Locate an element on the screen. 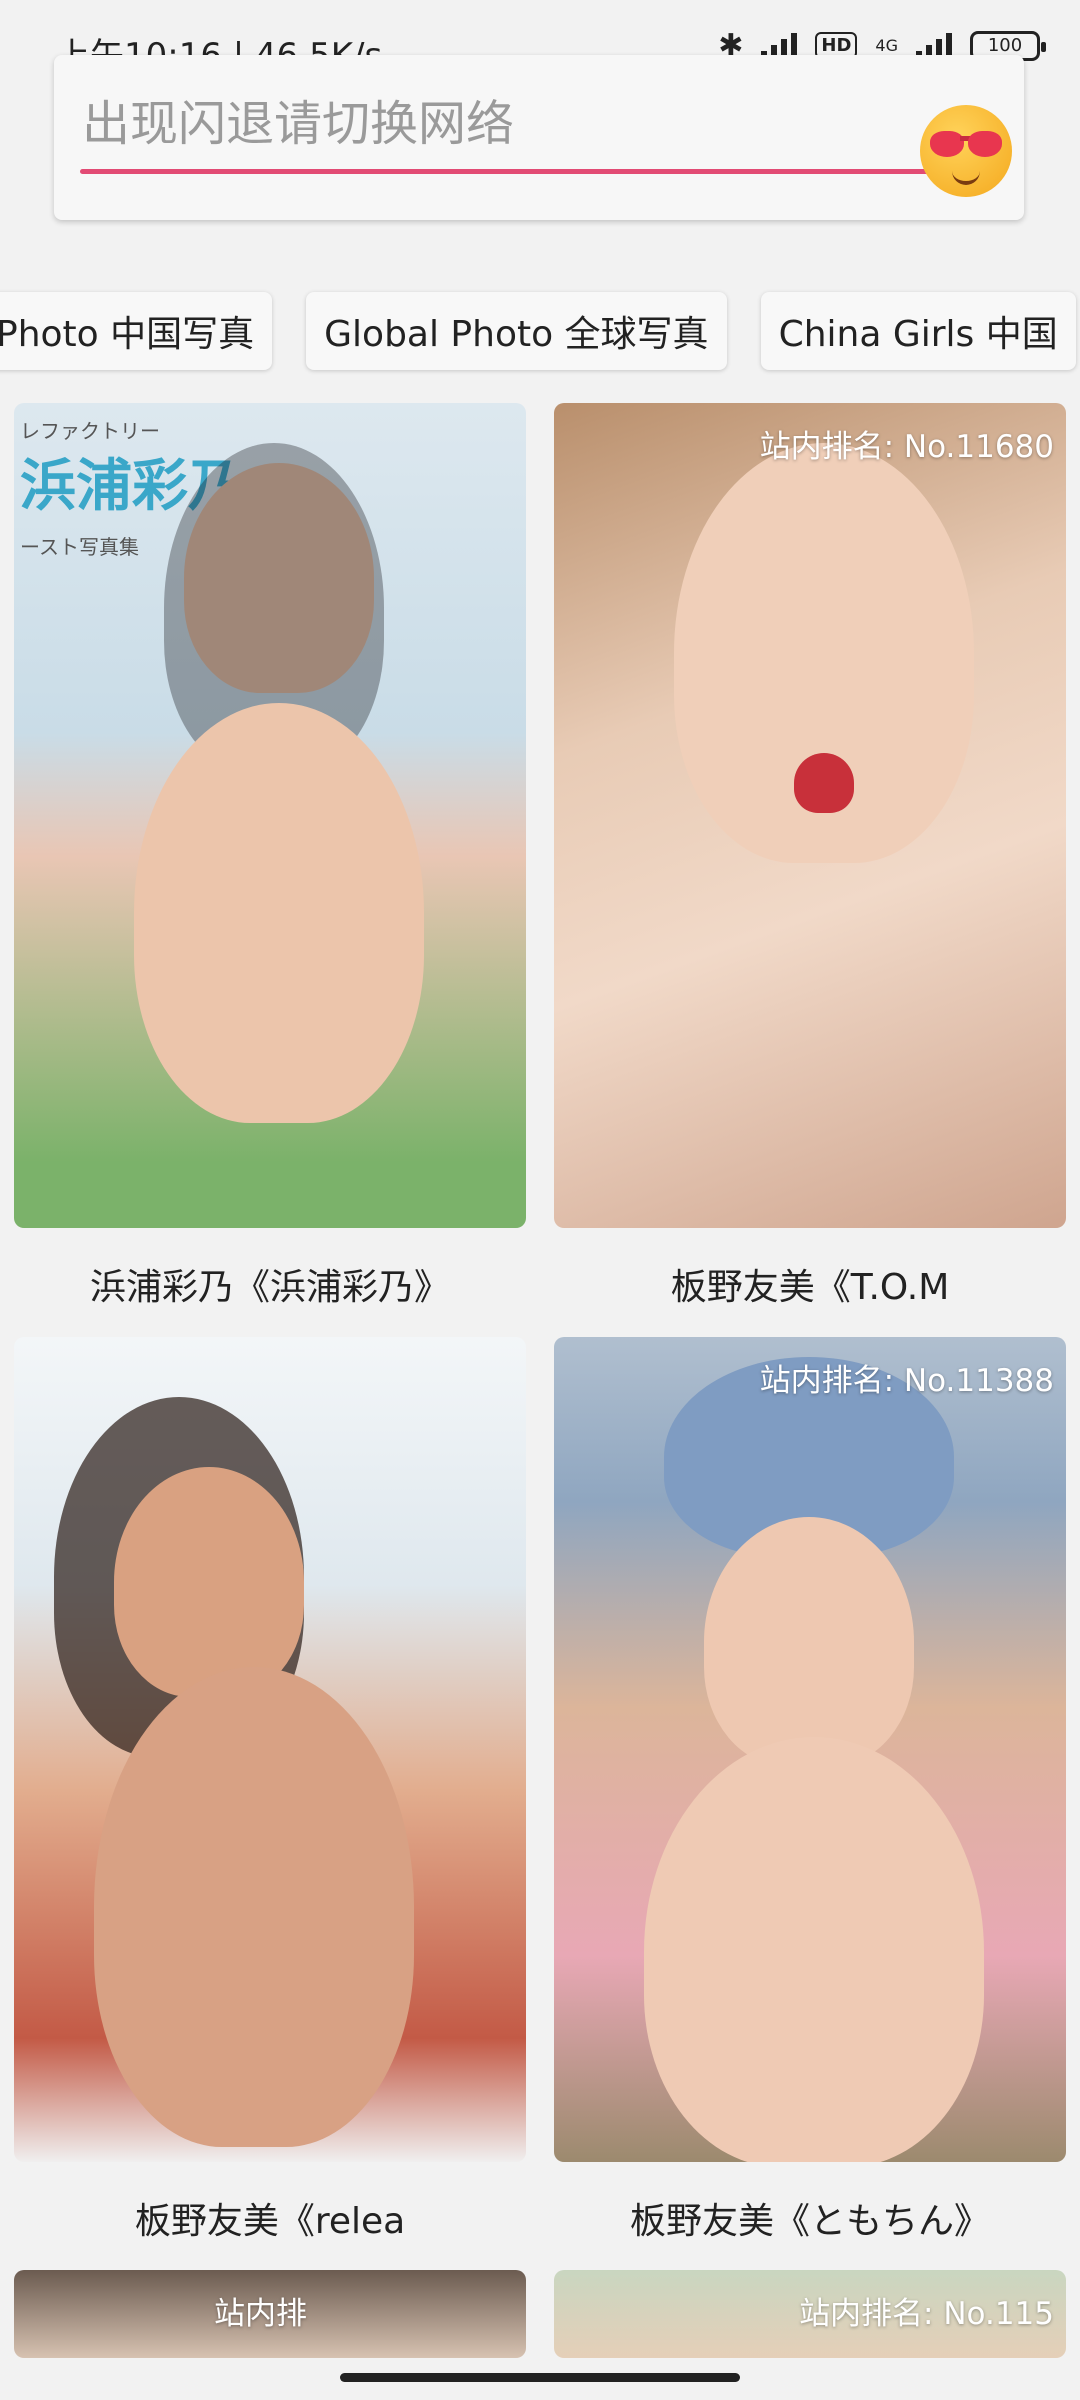 The width and height of the screenshot is (1080, 2400). sunglasses-emoji-avatar is located at coordinates (966, 151).